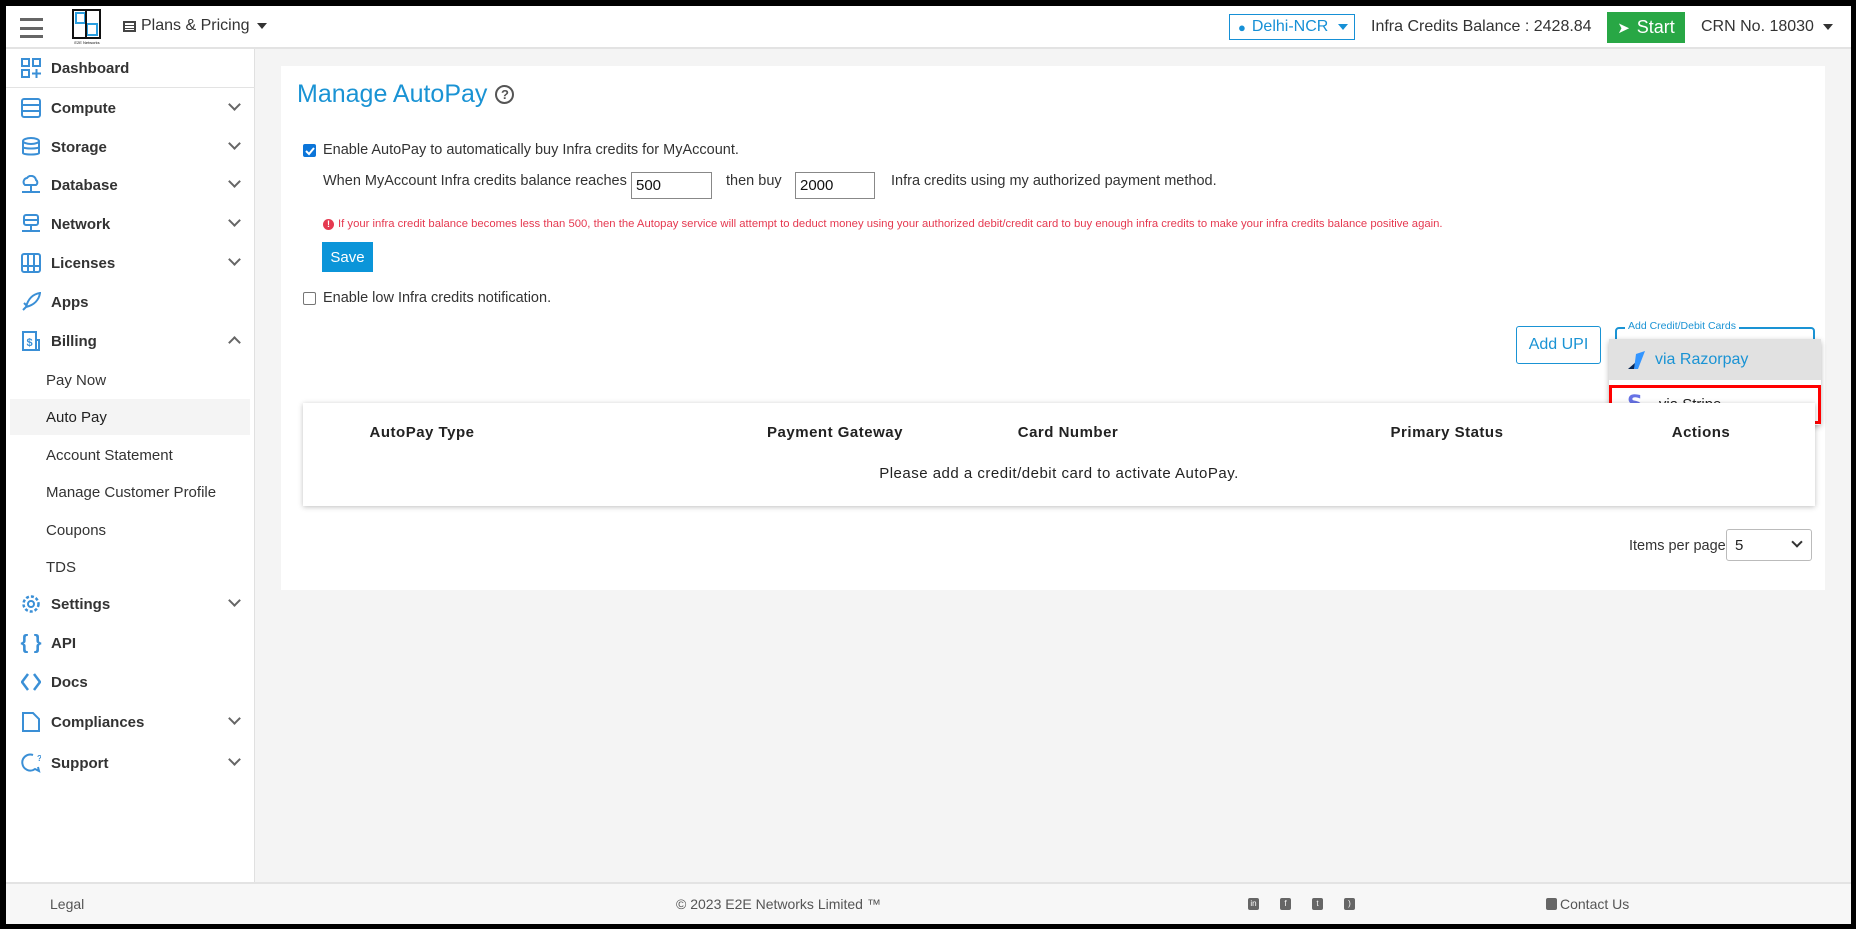 The width and height of the screenshot is (1856, 929). What do you see at coordinates (81, 224) in the screenshot?
I see `sidebar-label: Network` at bounding box center [81, 224].